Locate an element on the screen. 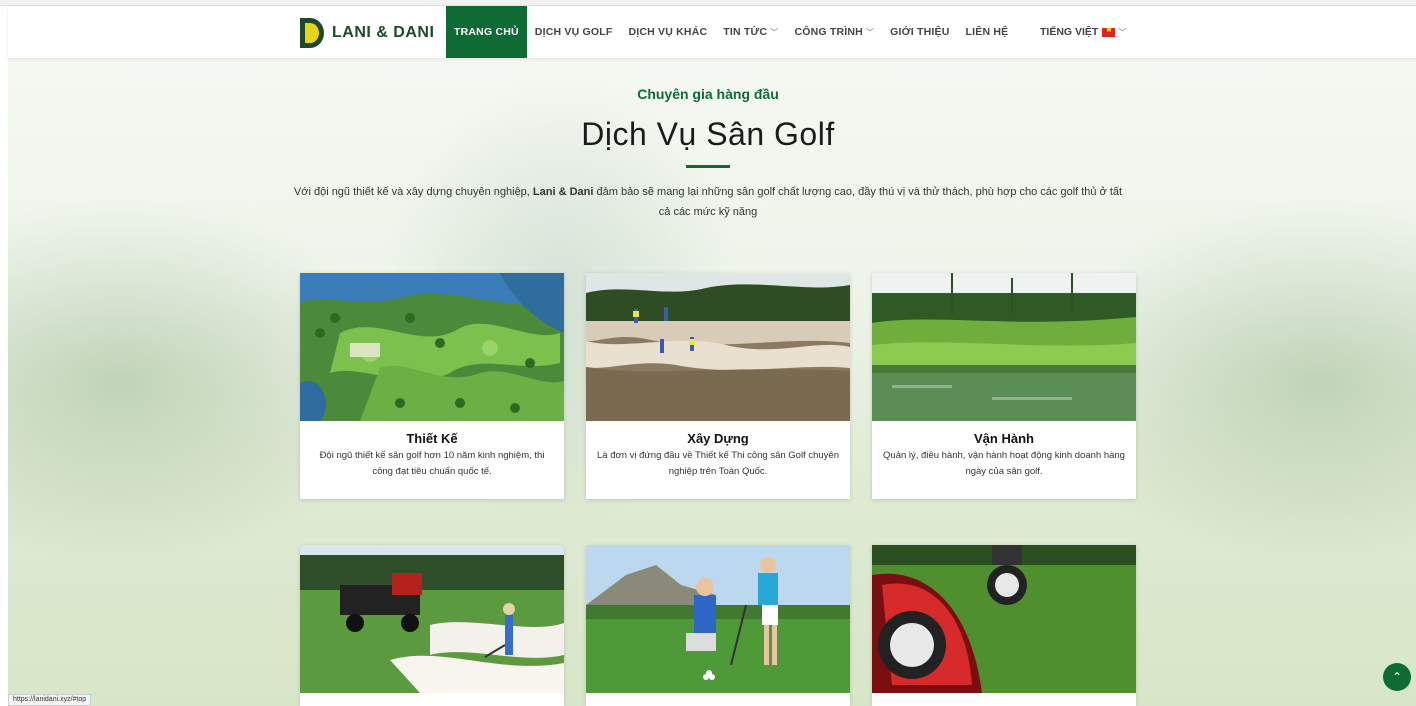 The width and height of the screenshot is (1416, 706). nav-label: GIỚI THIỆU is located at coordinates (920, 32).